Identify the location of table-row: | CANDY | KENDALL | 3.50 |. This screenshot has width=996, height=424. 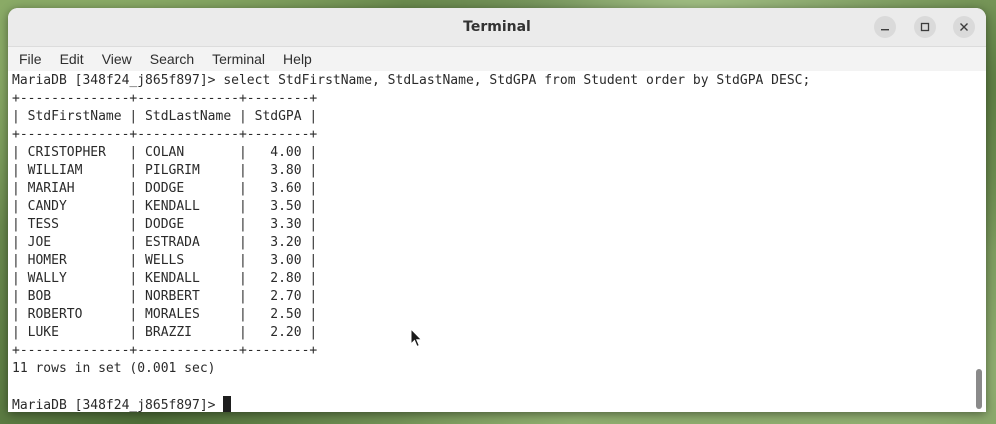
(165, 206).